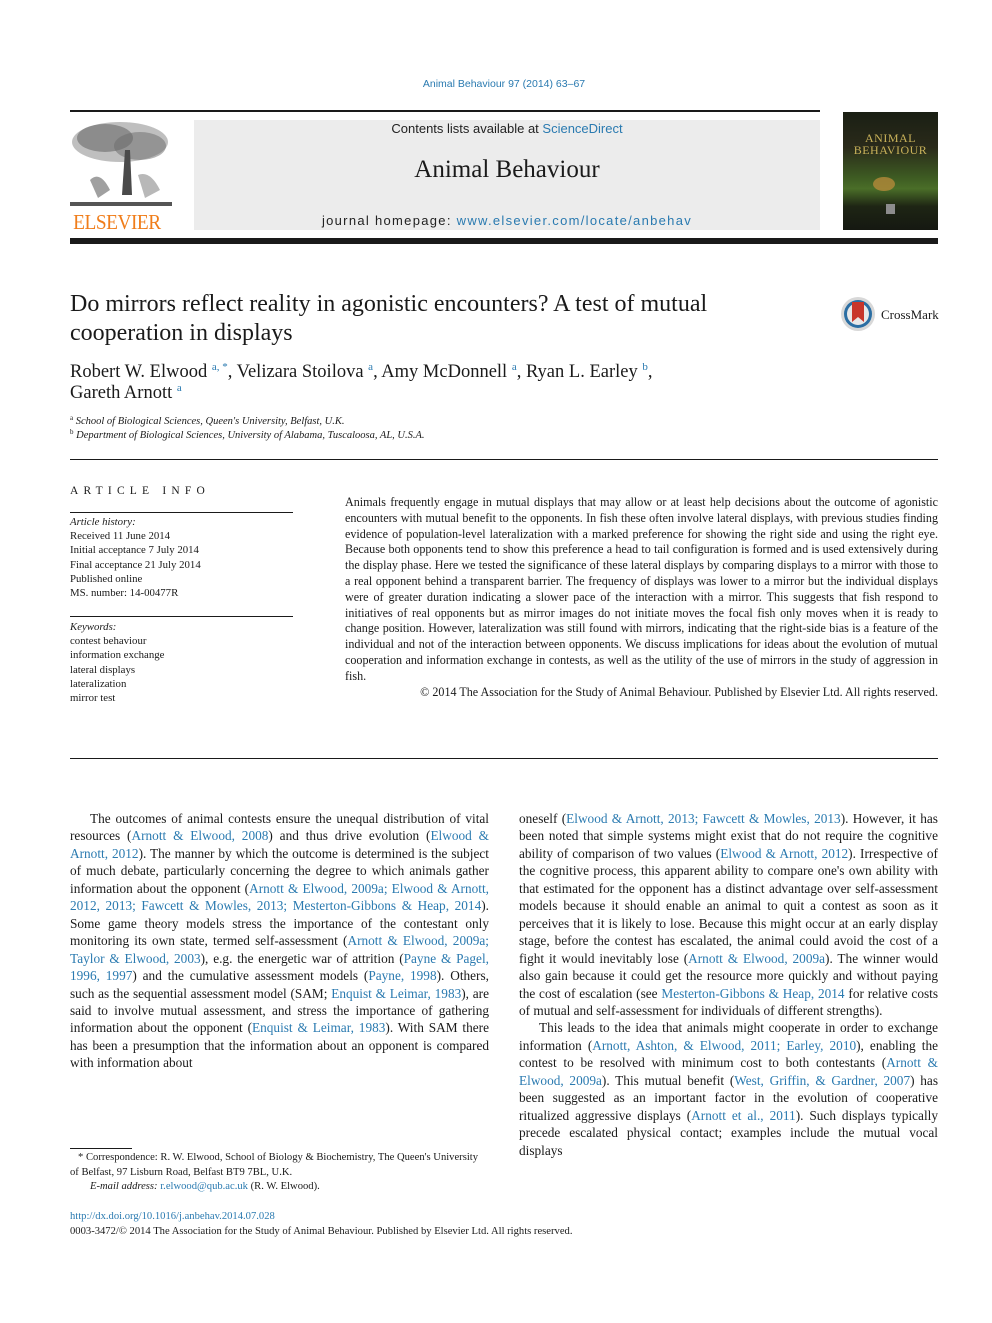 Image resolution: width=992 pixels, height=1323 pixels. I want to click on citation-link: Arnott & Elwood, 2008, so click(200, 835).